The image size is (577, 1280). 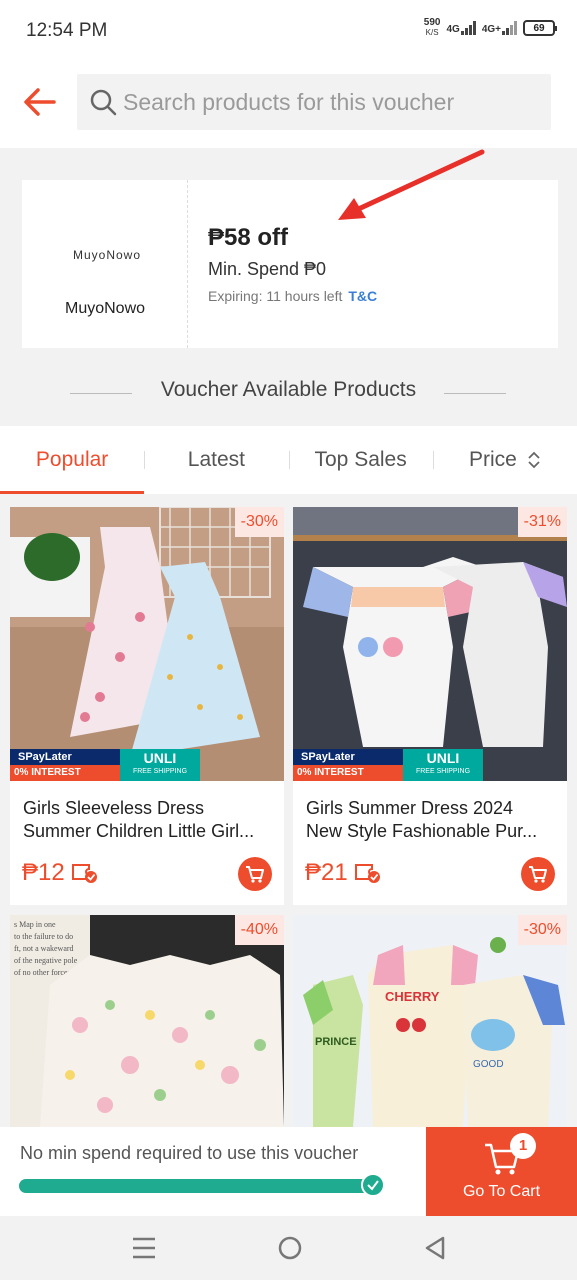 I want to click on voucher-amount: ₱58 off, so click(x=248, y=237).